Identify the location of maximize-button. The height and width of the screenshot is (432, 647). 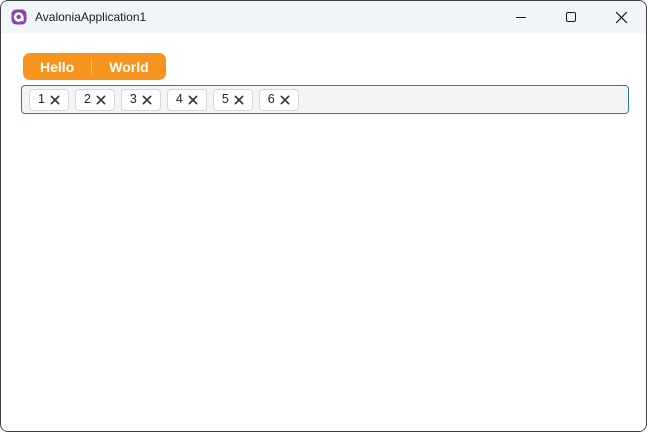
(571, 17).